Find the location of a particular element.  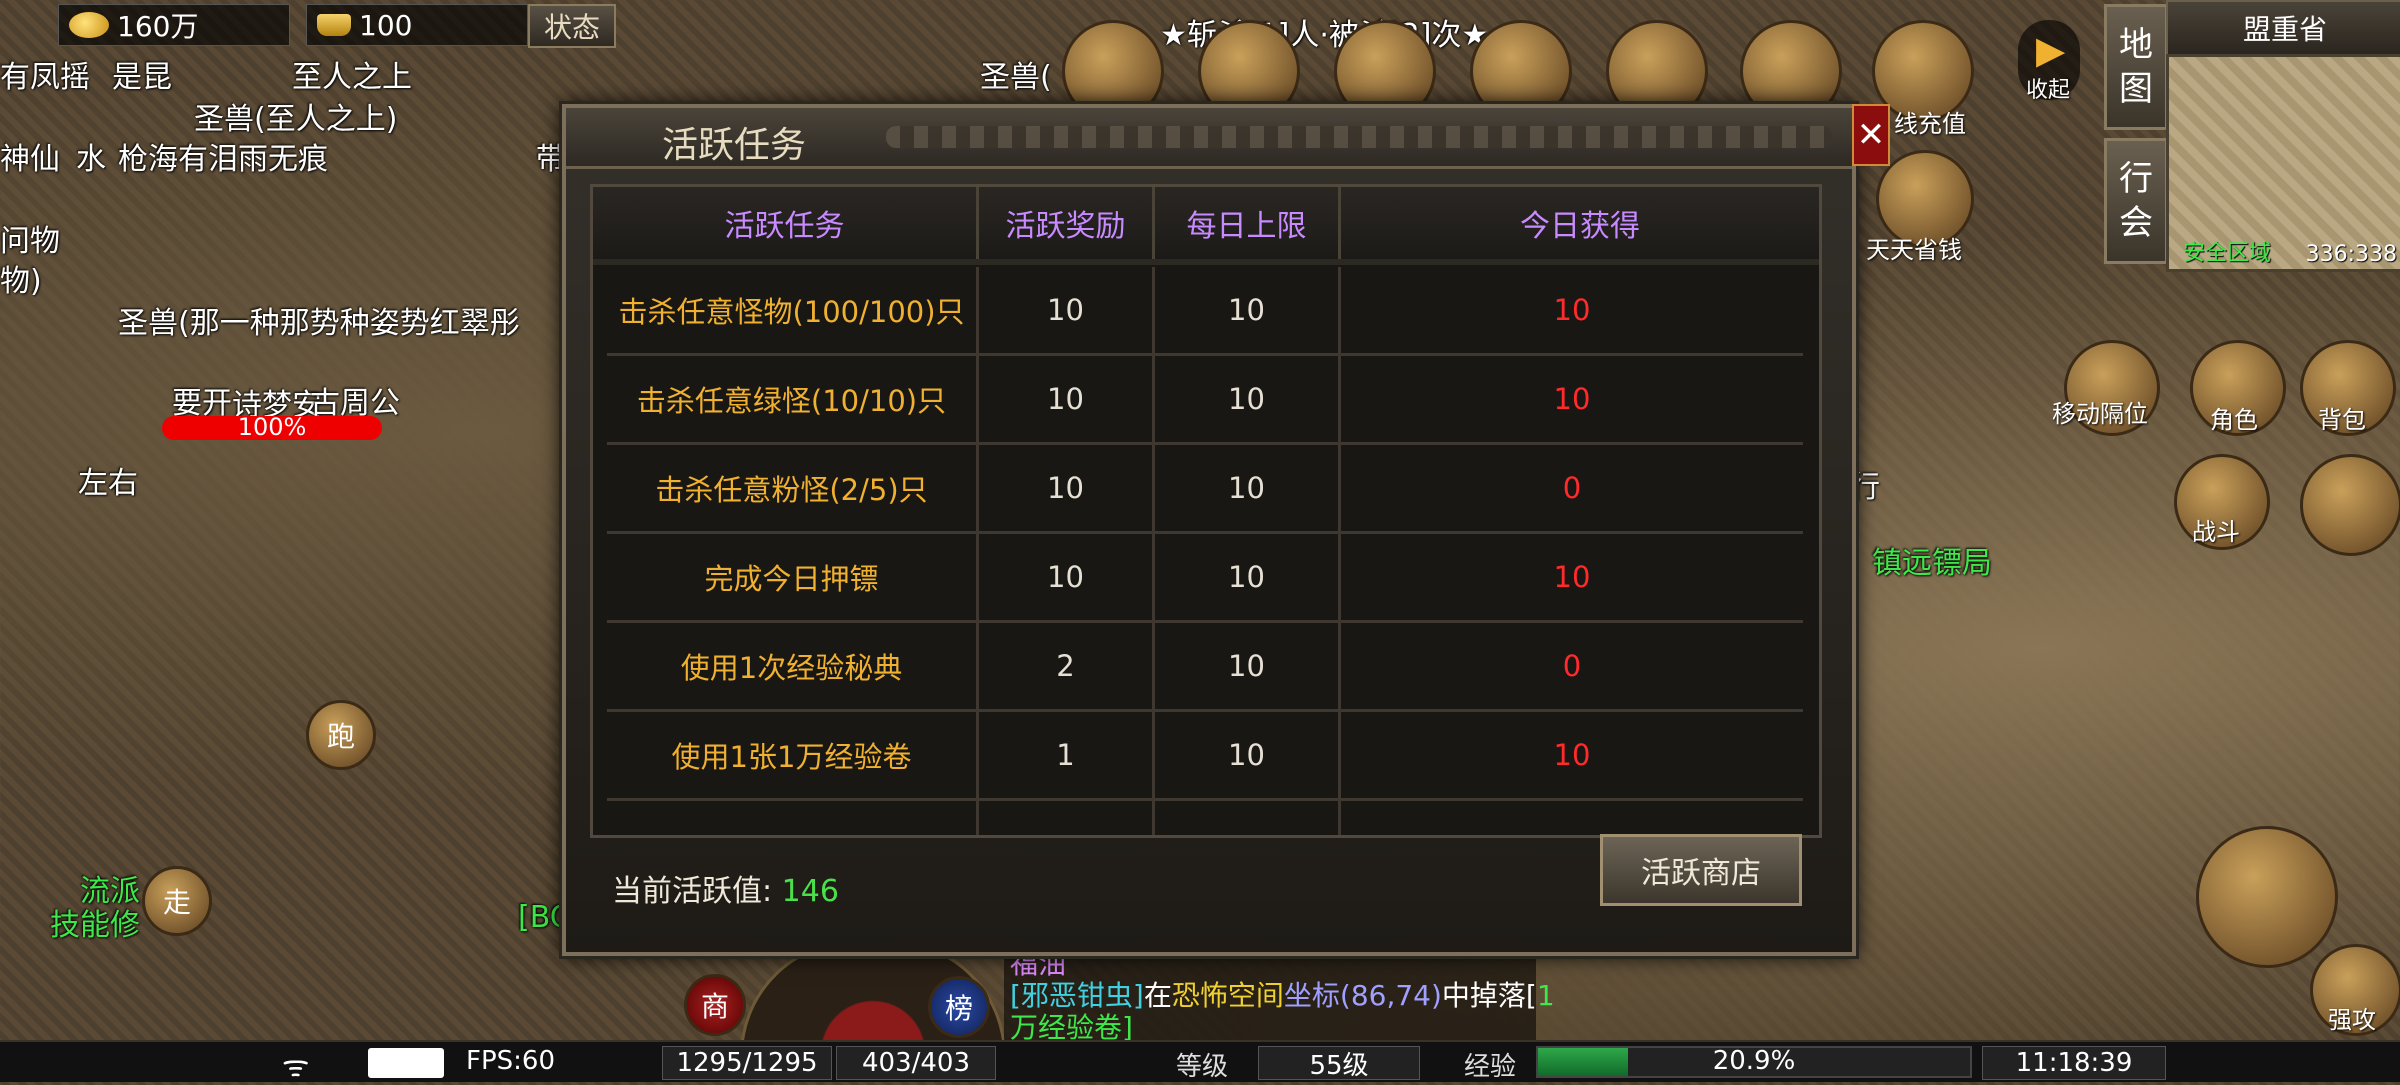

task-reward: 1 is located at coordinates (1067, 755).